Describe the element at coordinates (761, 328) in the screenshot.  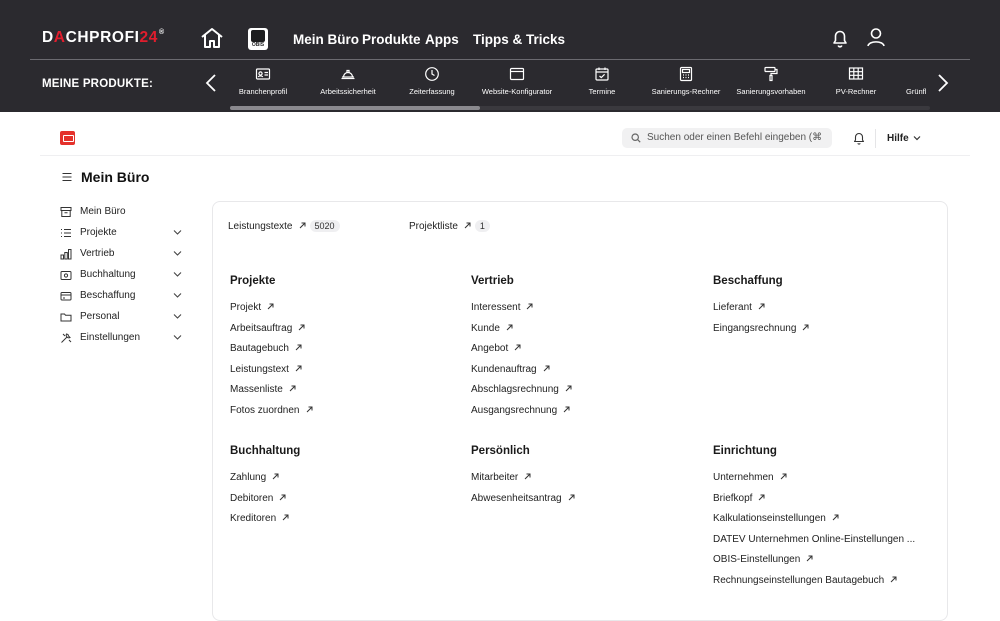
I see `link-beschaffung-1: Eingangsrechnung` at that location.